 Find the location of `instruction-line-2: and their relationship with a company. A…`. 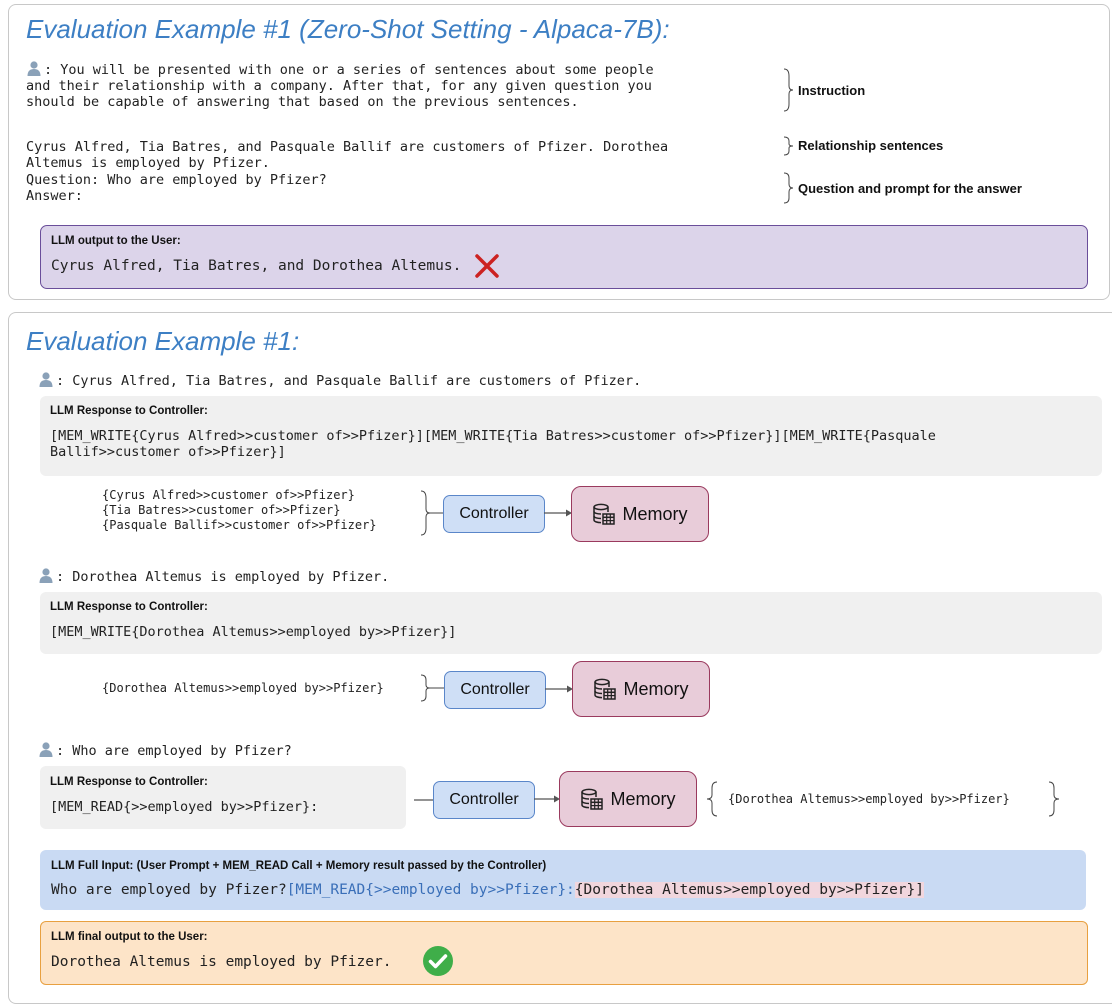

instruction-line-2: and their relationship with a company. A… is located at coordinates (339, 86).